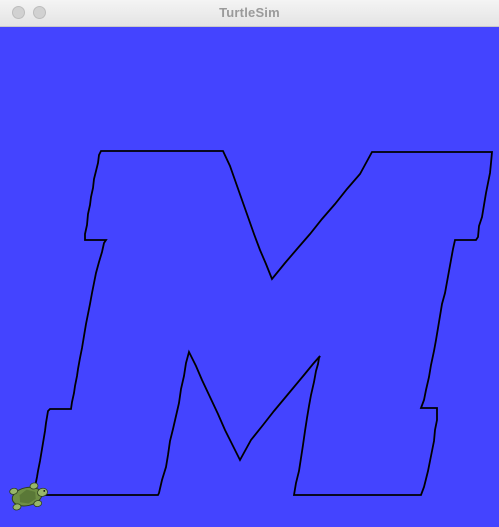 This screenshot has width=499, height=527. I want to click on title-bar: TurtleSim, so click(249, 13).